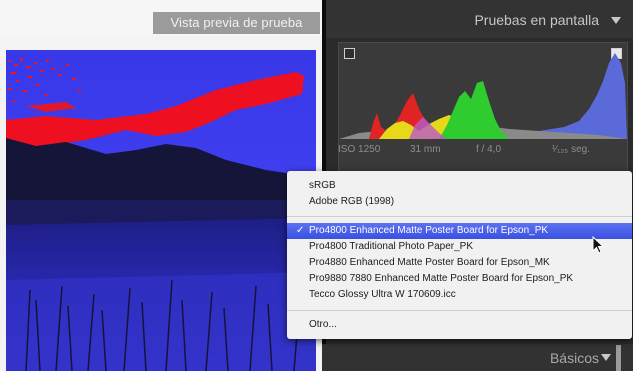 This screenshot has height=371, width=633. I want to click on exif-focal: 31 mm, so click(425, 149).